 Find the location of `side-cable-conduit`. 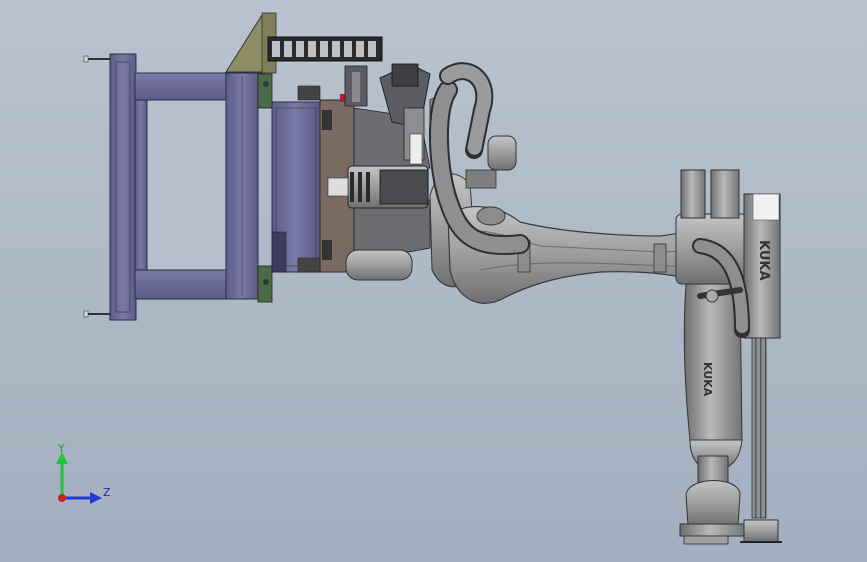

side-cable-conduit is located at coordinates (759, 428).